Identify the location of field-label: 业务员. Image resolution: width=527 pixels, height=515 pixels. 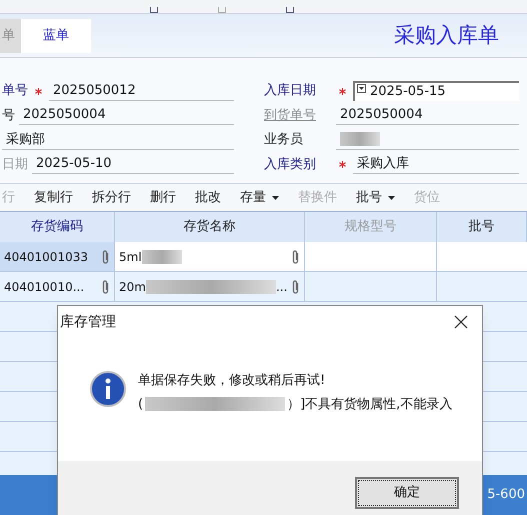
(284, 140).